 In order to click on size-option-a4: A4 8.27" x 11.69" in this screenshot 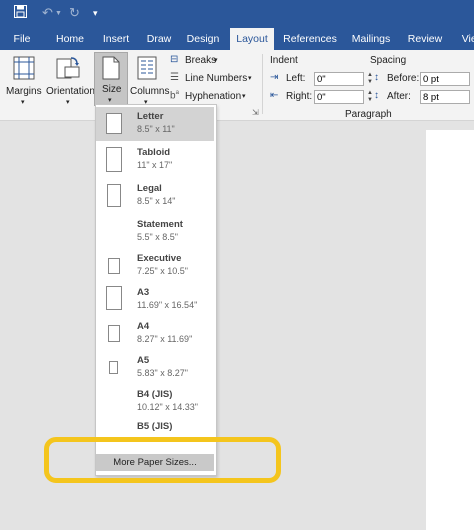, I will do `click(155, 334)`.